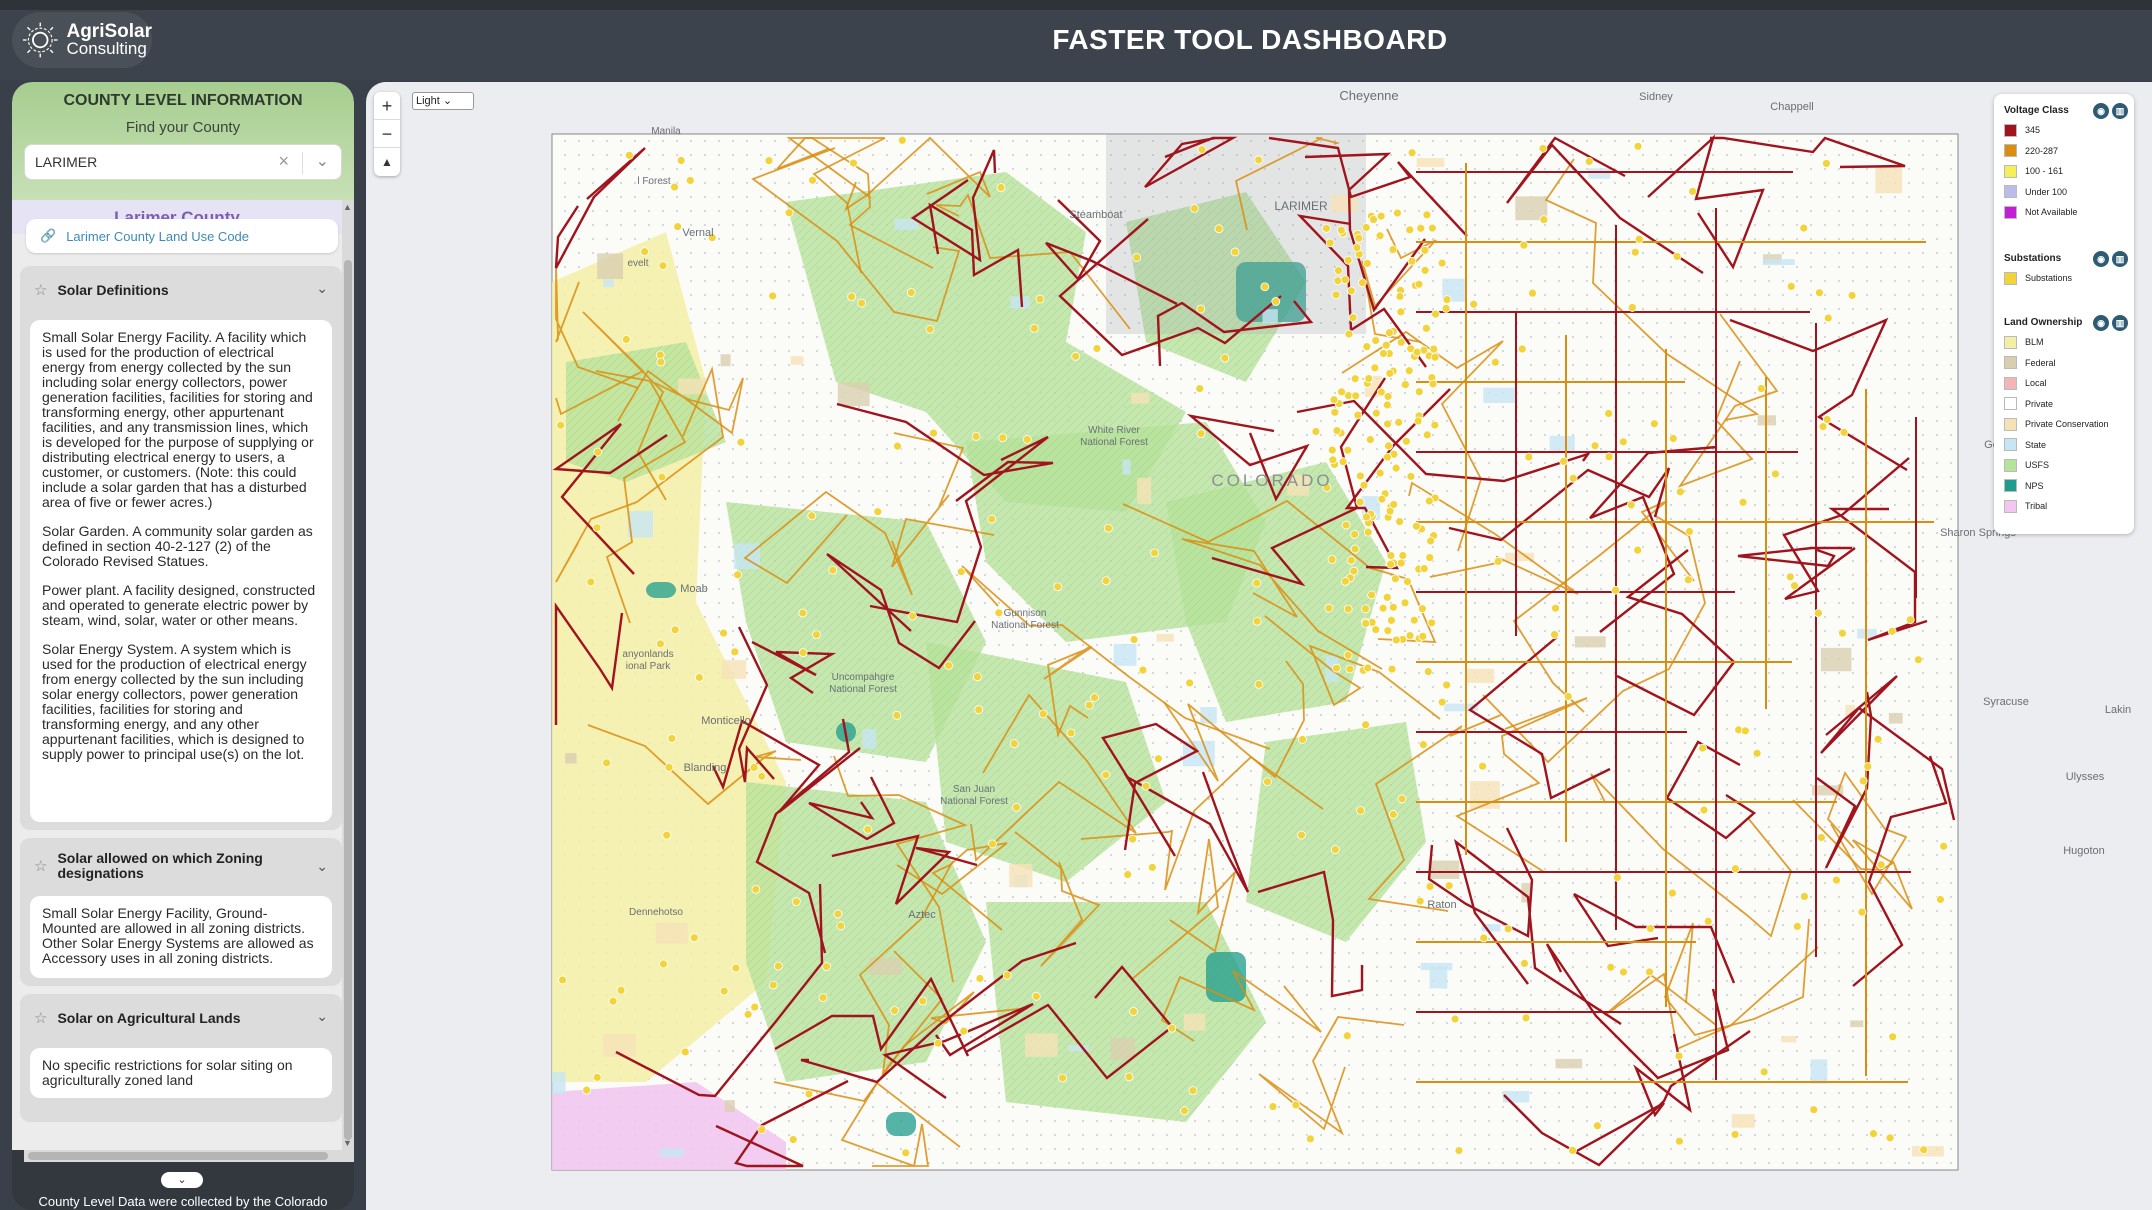  I want to click on legend-item: Federal, so click(2066, 363).